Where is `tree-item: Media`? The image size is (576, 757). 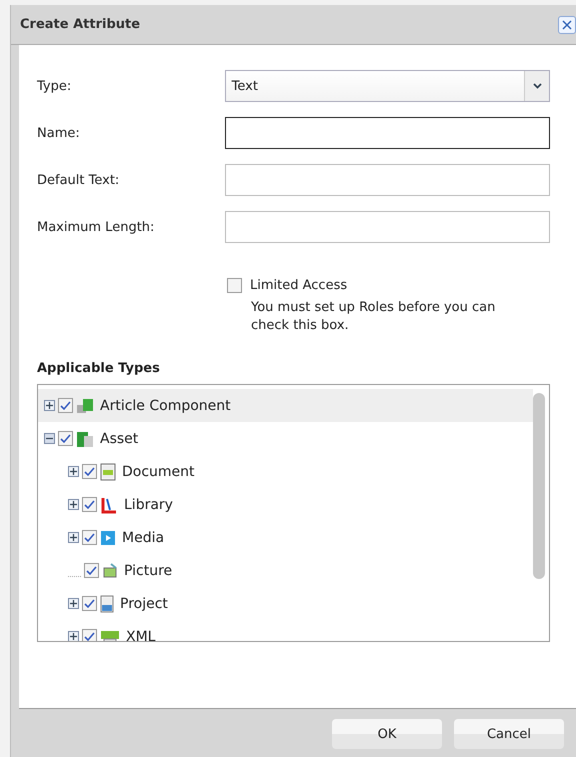 tree-item: Media is located at coordinates (285, 537).